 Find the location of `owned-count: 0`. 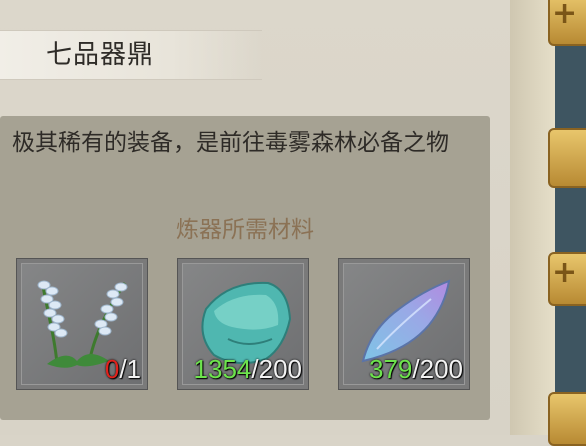

owned-count: 0 is located at coordinates (112, 369).